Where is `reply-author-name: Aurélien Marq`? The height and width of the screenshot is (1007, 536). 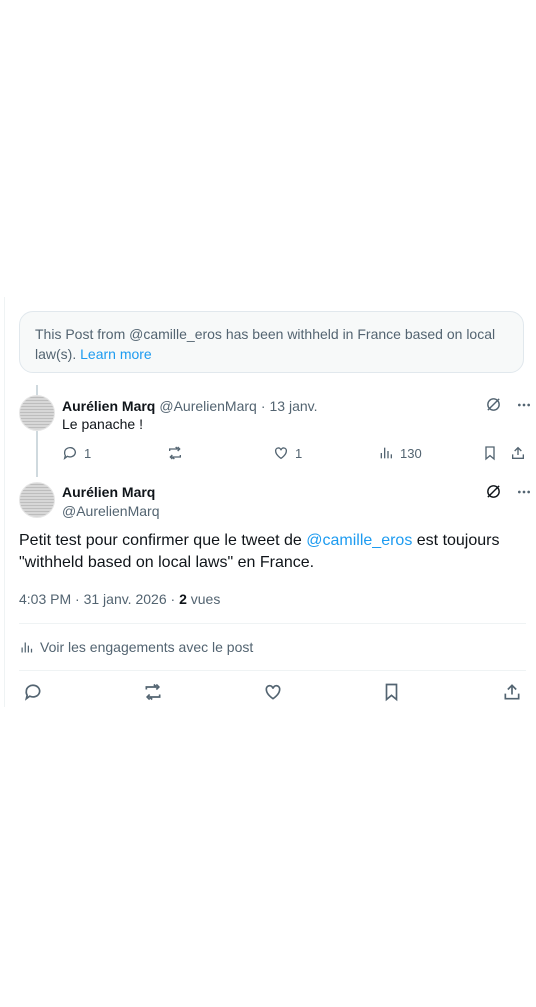
reply-author-name: Aurélien Marq is located at coordinates (108, 406).